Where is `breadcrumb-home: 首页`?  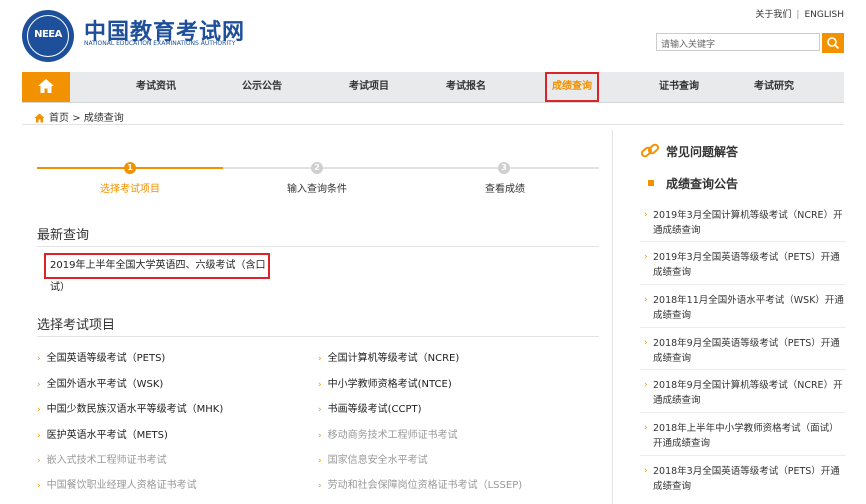 breadcrumb-home: 首页 is located at coordinates (59, 118).